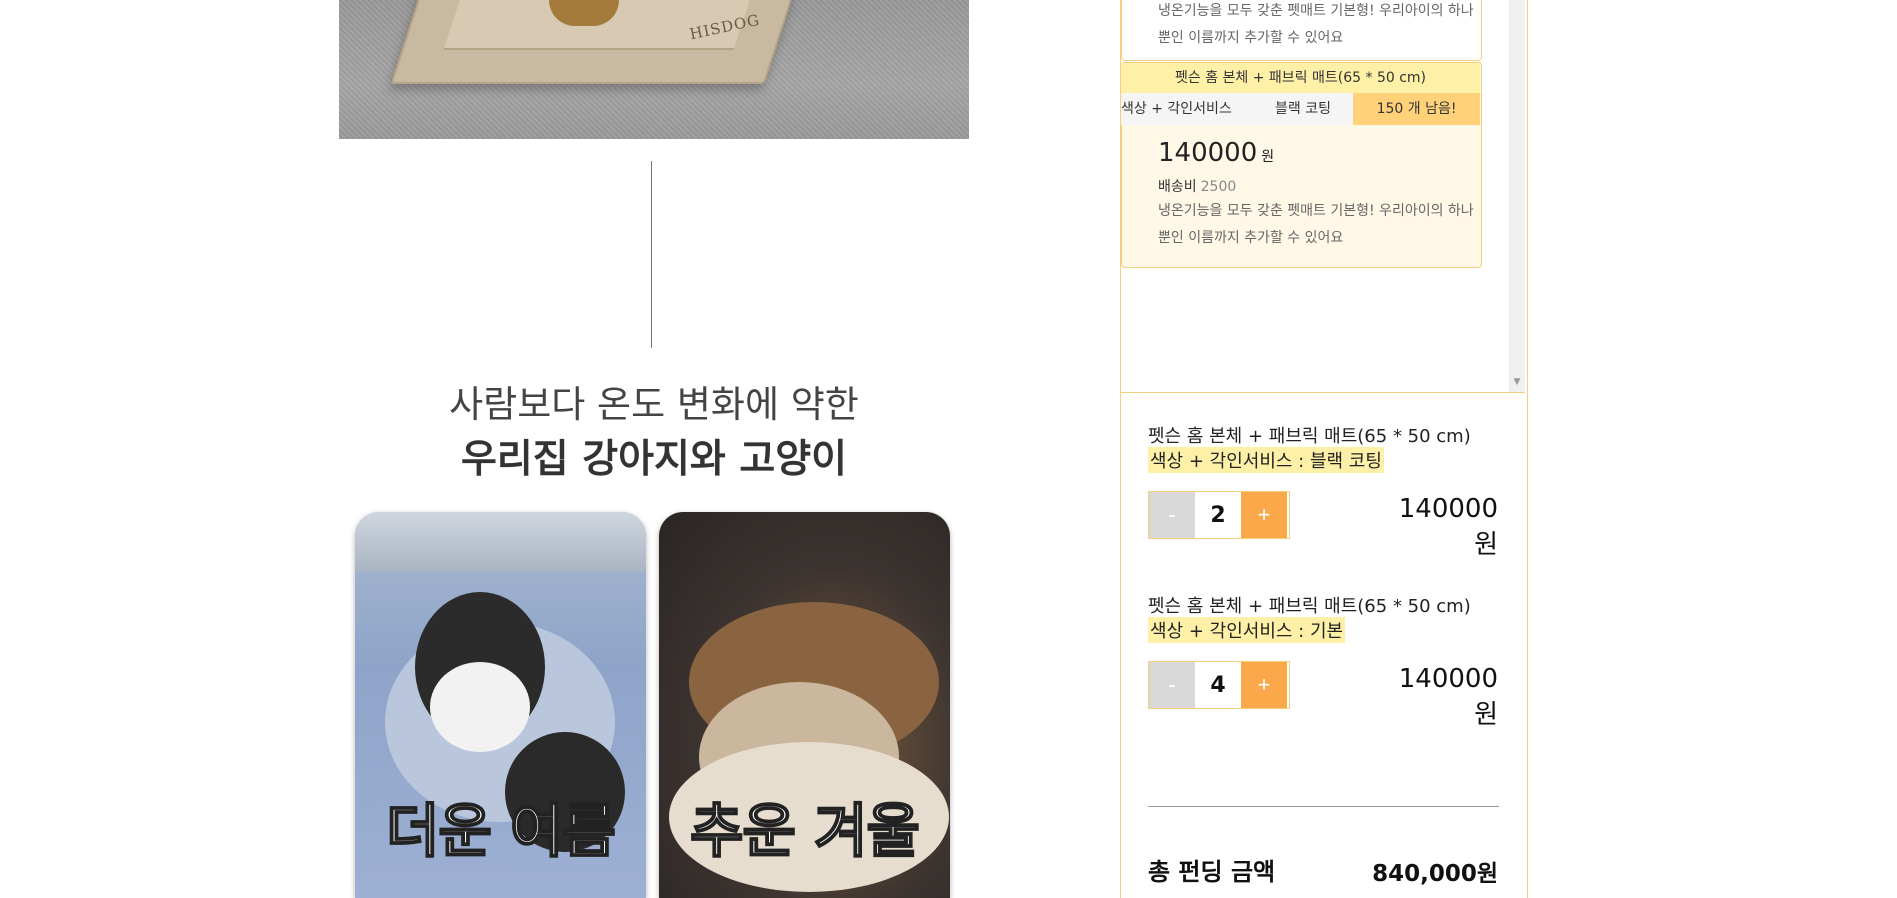  I want to click on scroll-down-arrow-icon: ▼, so click(1517, 382).